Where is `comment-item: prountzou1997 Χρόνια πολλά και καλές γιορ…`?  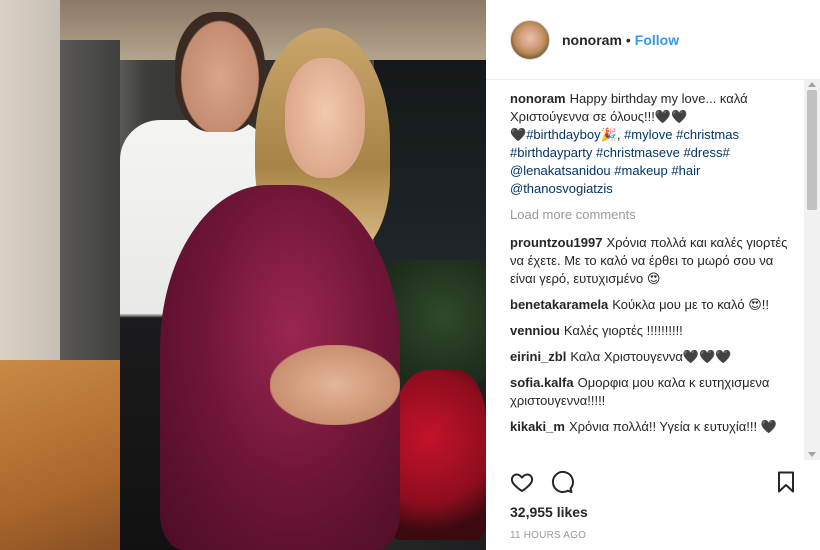
comment-item: prountzou1997 Χρόνια πολλά και καλές γιορ… is located at coordinates (655, 261).